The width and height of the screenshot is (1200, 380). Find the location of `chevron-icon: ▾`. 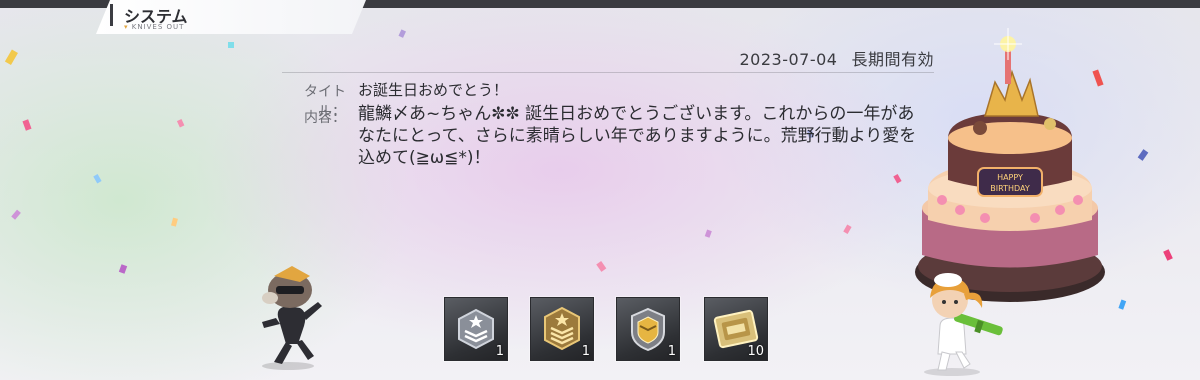

chevron-icon: ▾ is located at coordinates (126, 27).